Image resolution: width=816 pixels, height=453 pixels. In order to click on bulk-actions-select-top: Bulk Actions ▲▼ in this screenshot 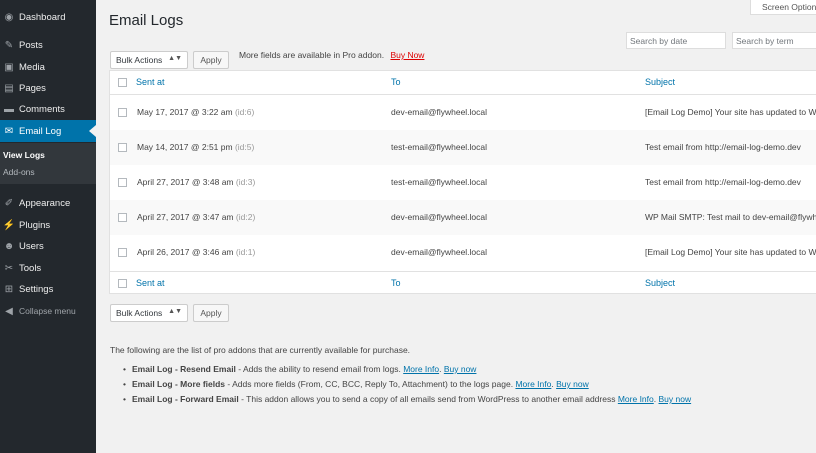, I will do `click(149, 60)`.